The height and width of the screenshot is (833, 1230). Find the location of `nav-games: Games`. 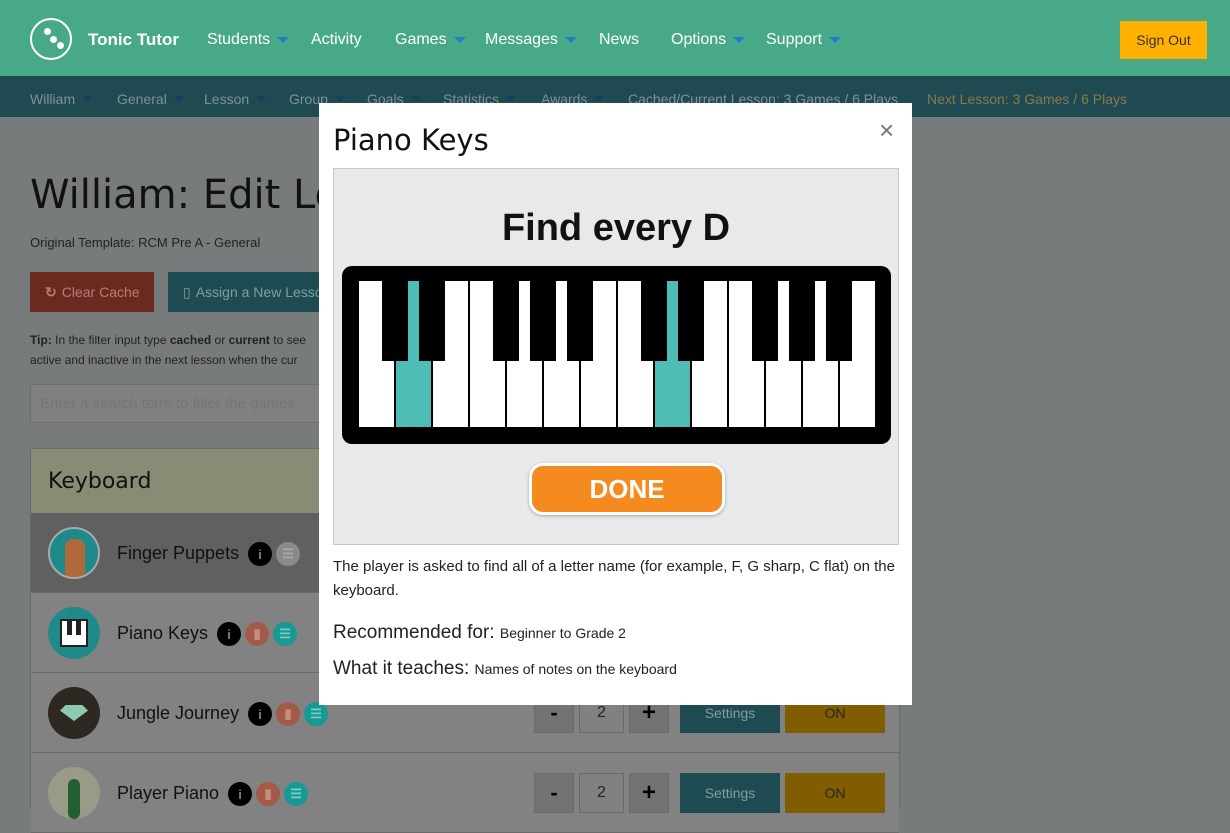

nav-games: Games is located at coordinates (430, 40).